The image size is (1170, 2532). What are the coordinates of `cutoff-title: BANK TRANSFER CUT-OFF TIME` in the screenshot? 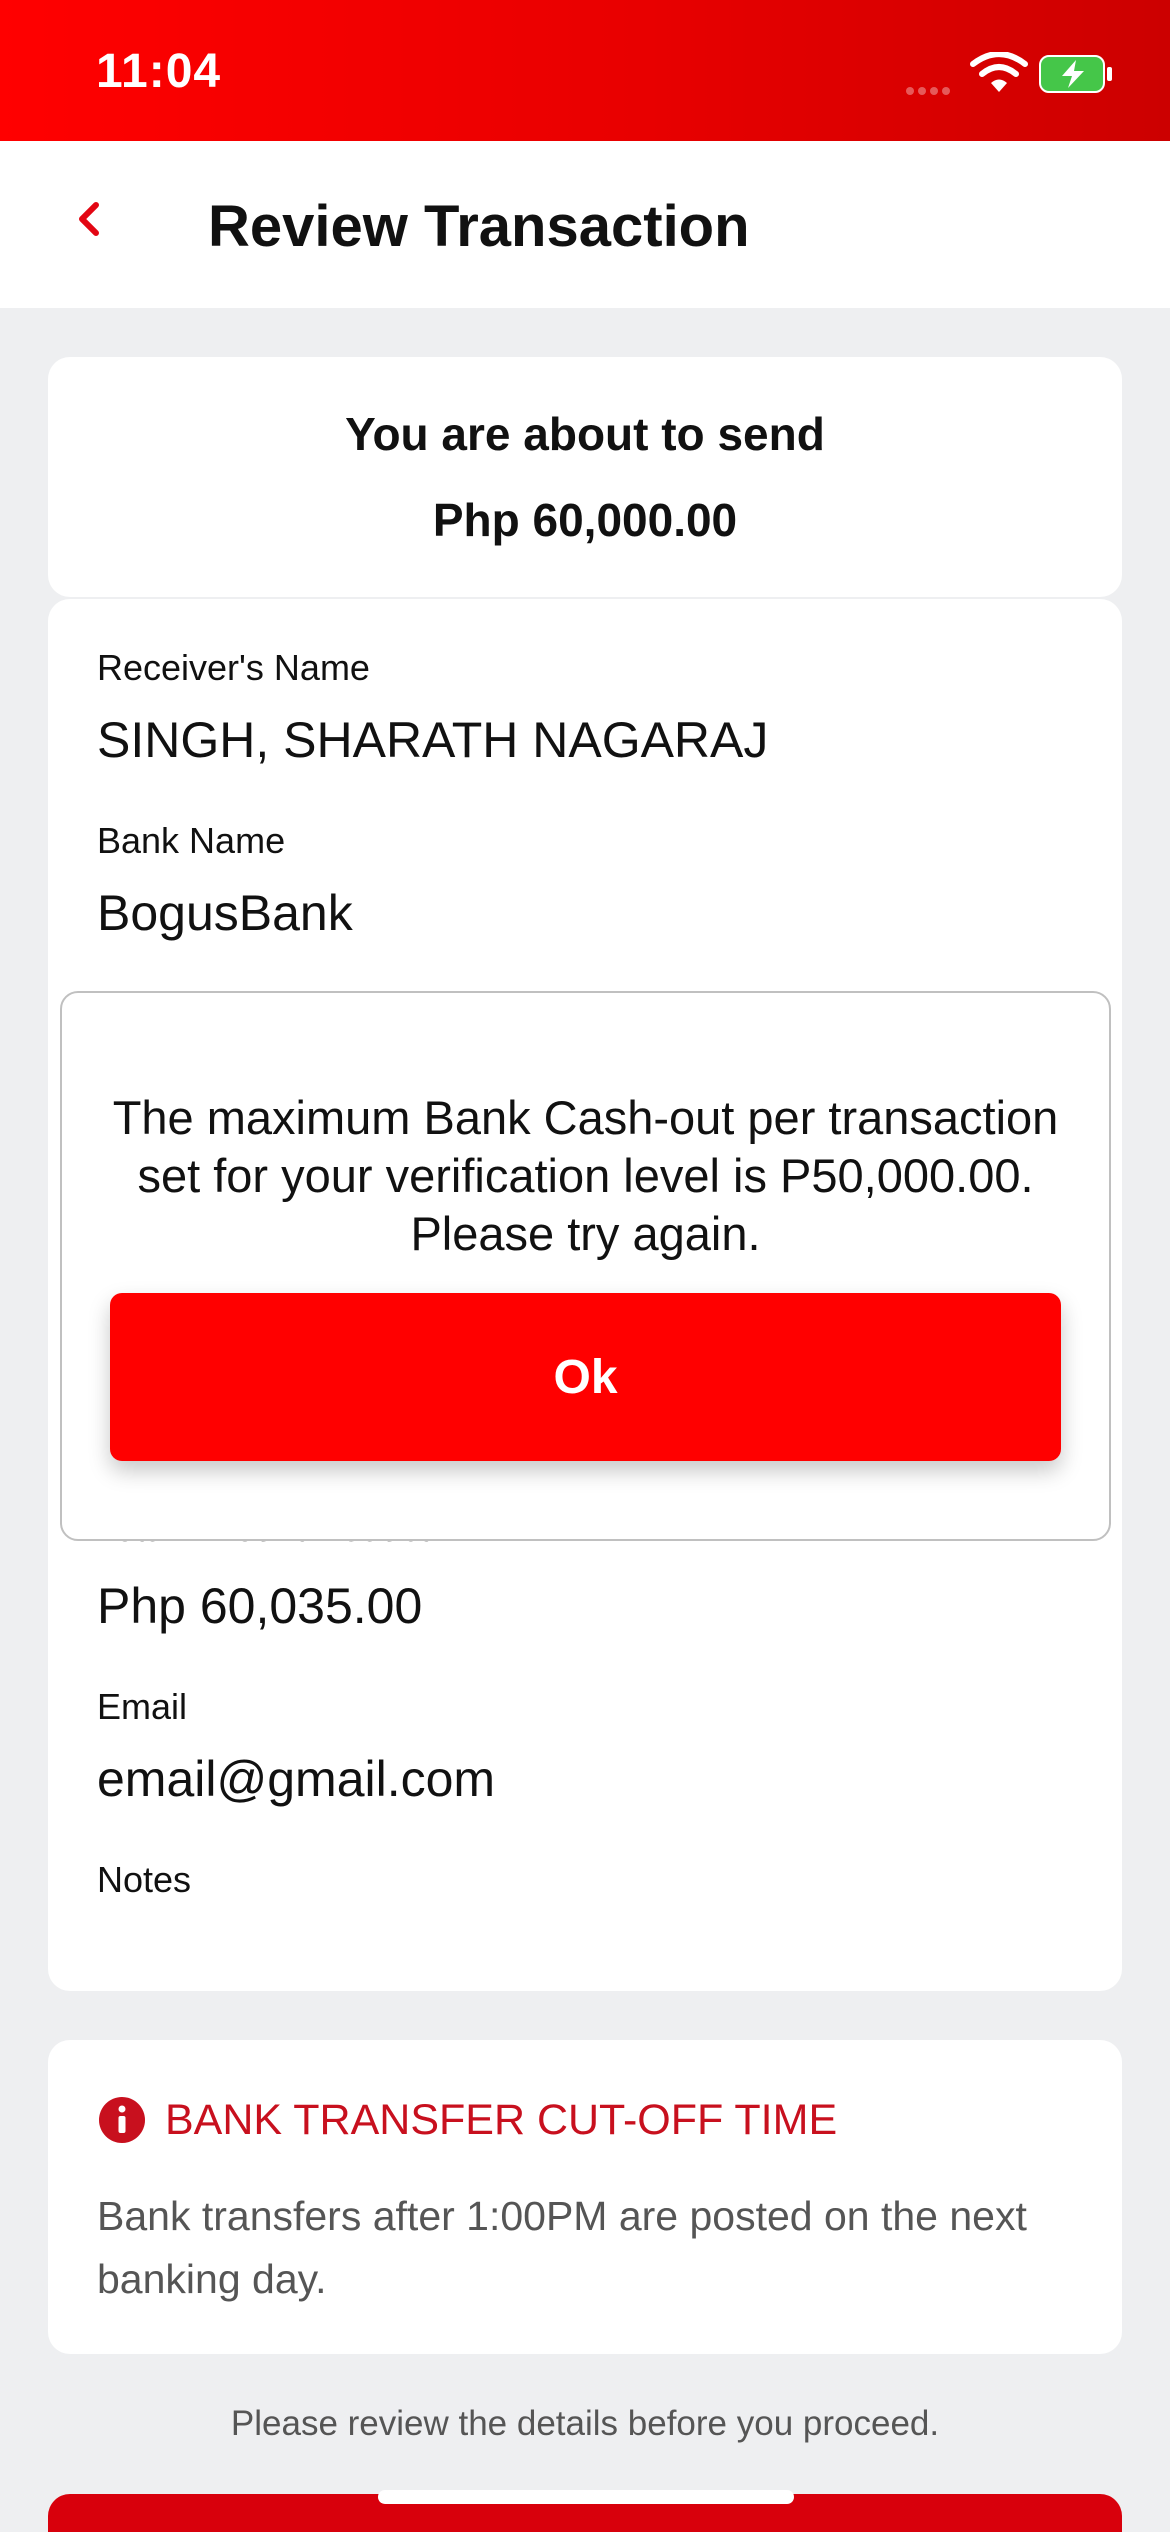 It's located at (501, 2120).